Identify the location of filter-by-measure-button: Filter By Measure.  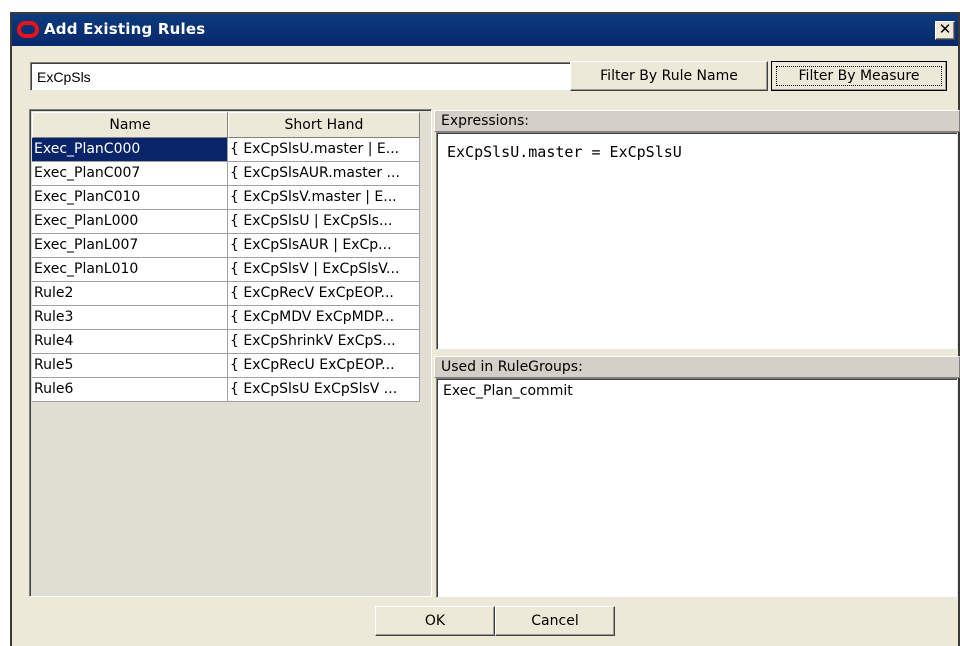
(859, 76).